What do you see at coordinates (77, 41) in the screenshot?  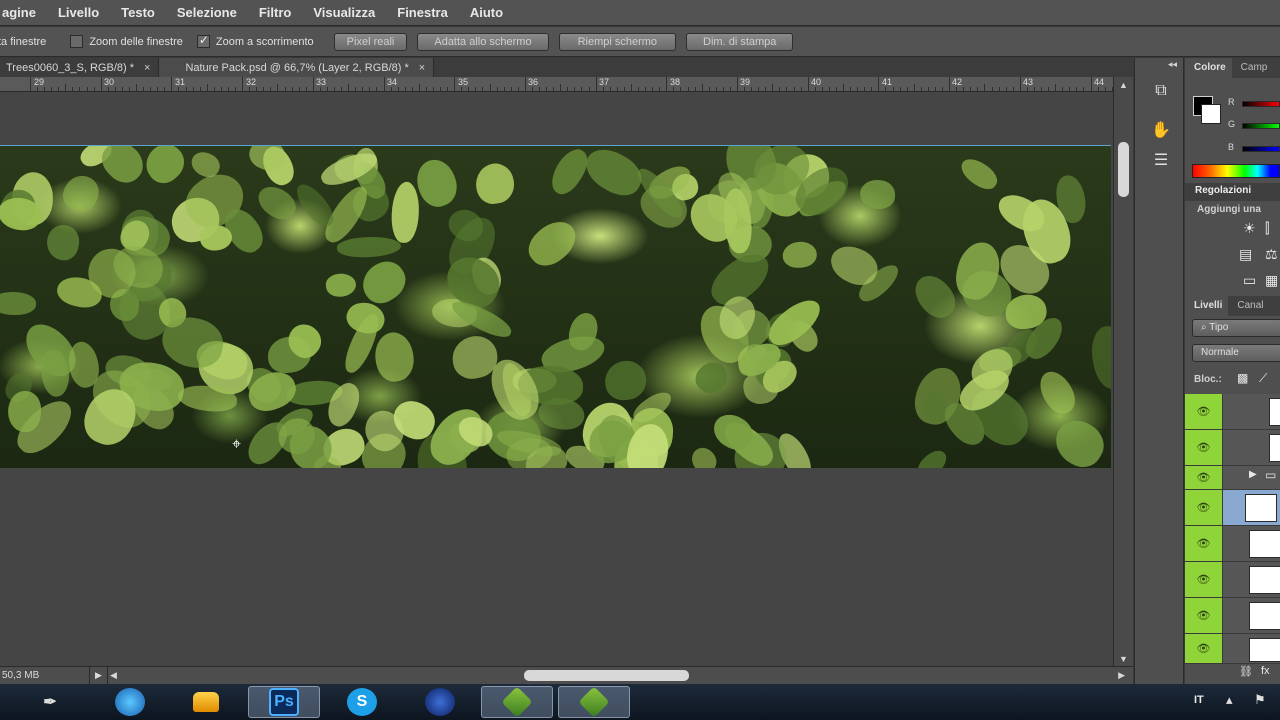 I see `zoom-all-windows-checkbox` at bounding box center [77, 41].